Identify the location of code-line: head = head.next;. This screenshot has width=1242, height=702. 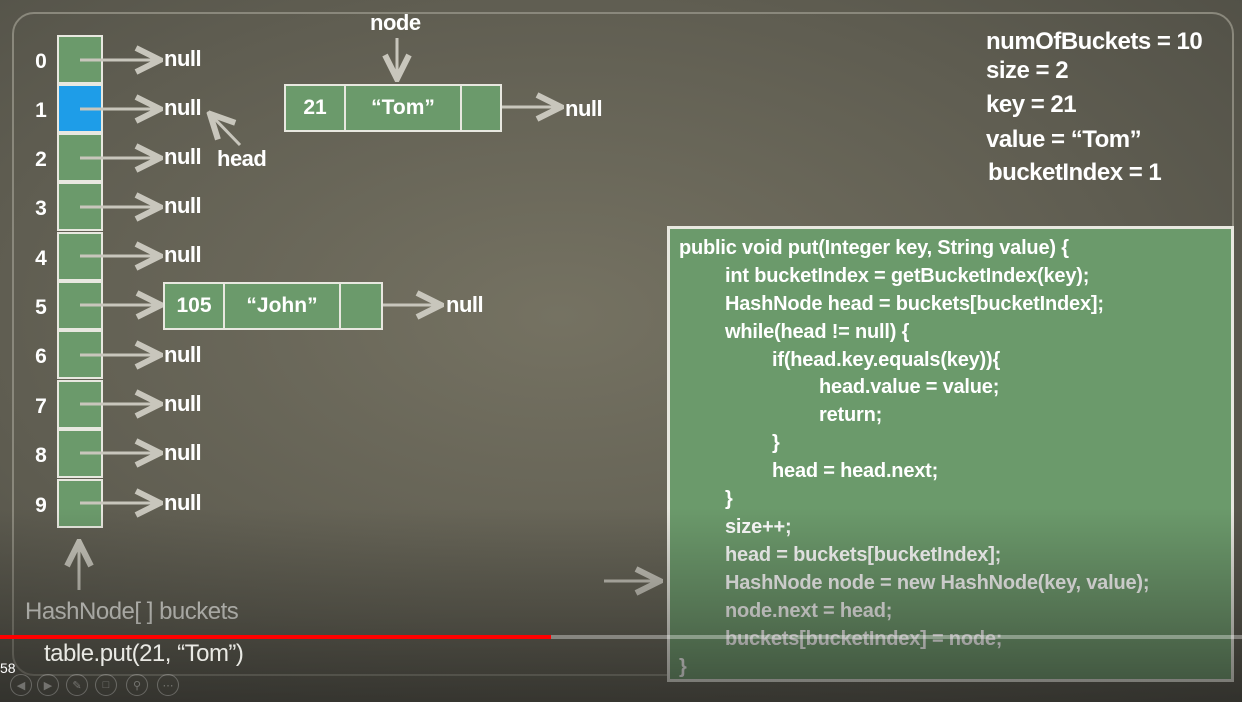
(855, 471).